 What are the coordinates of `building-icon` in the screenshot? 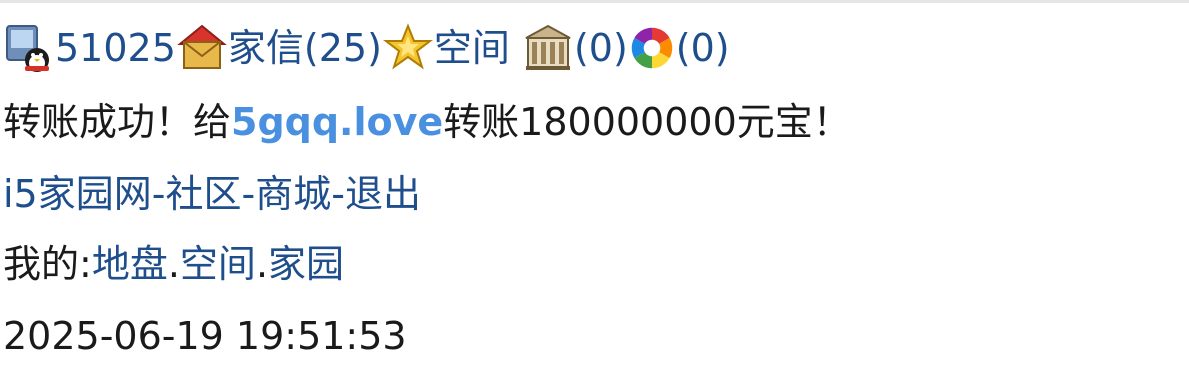 It's located at (548, 48).